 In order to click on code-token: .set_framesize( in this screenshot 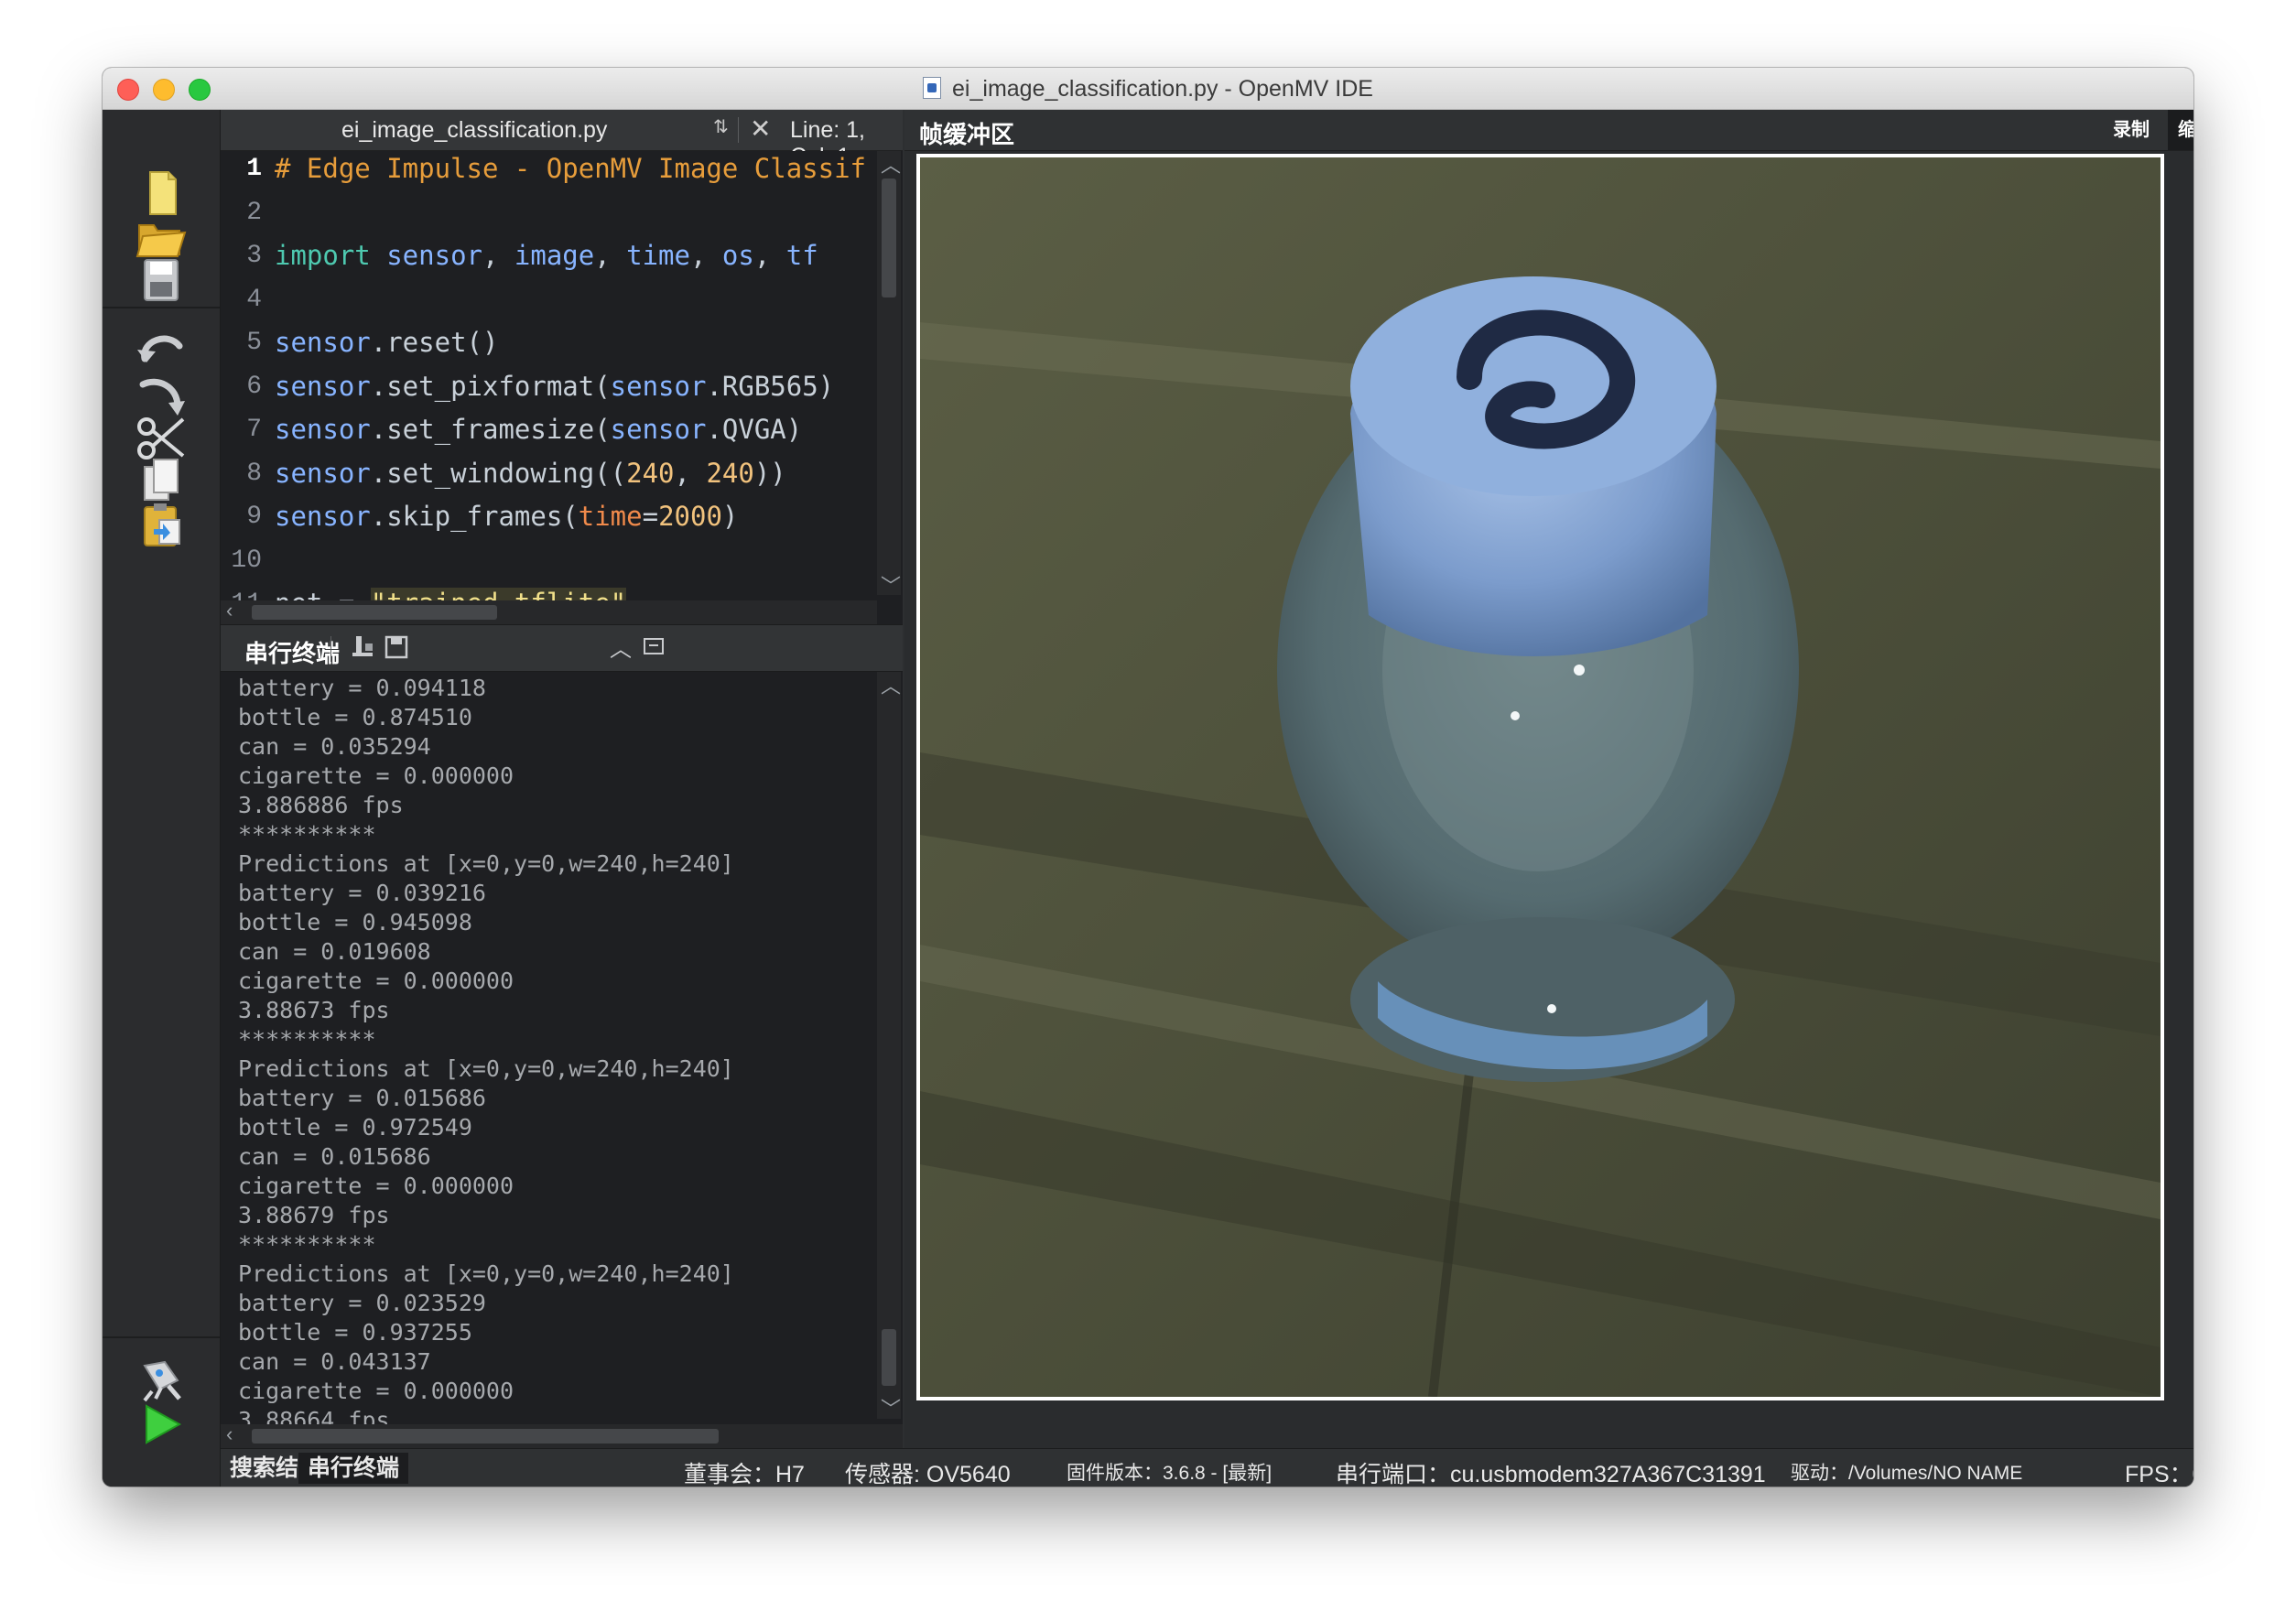, I will do `click(490, 430)`.